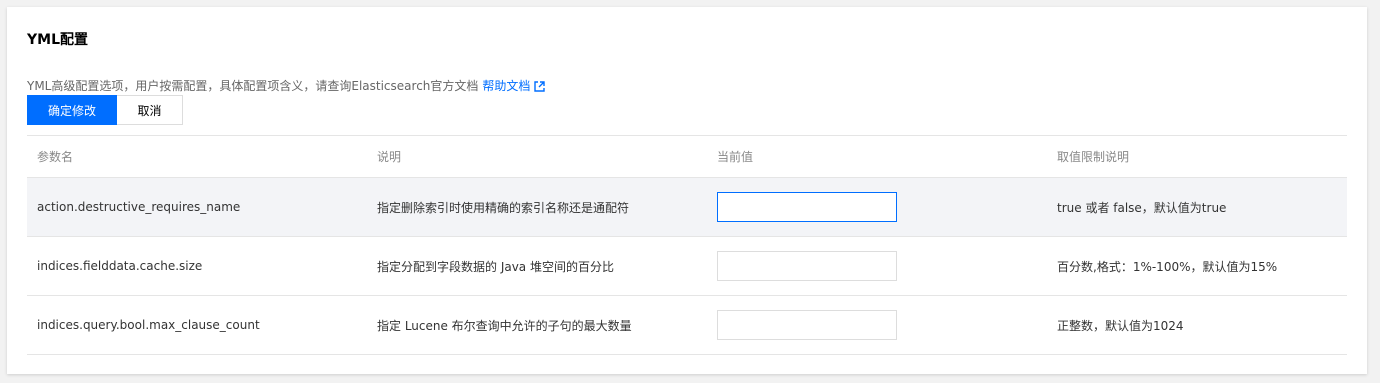 The height and width of the screenshot is (383, 1380). Describe the element at coordinates (197, 266) in the screenshot. I see `param-name: indices.fielddata.cache.size` at that location.